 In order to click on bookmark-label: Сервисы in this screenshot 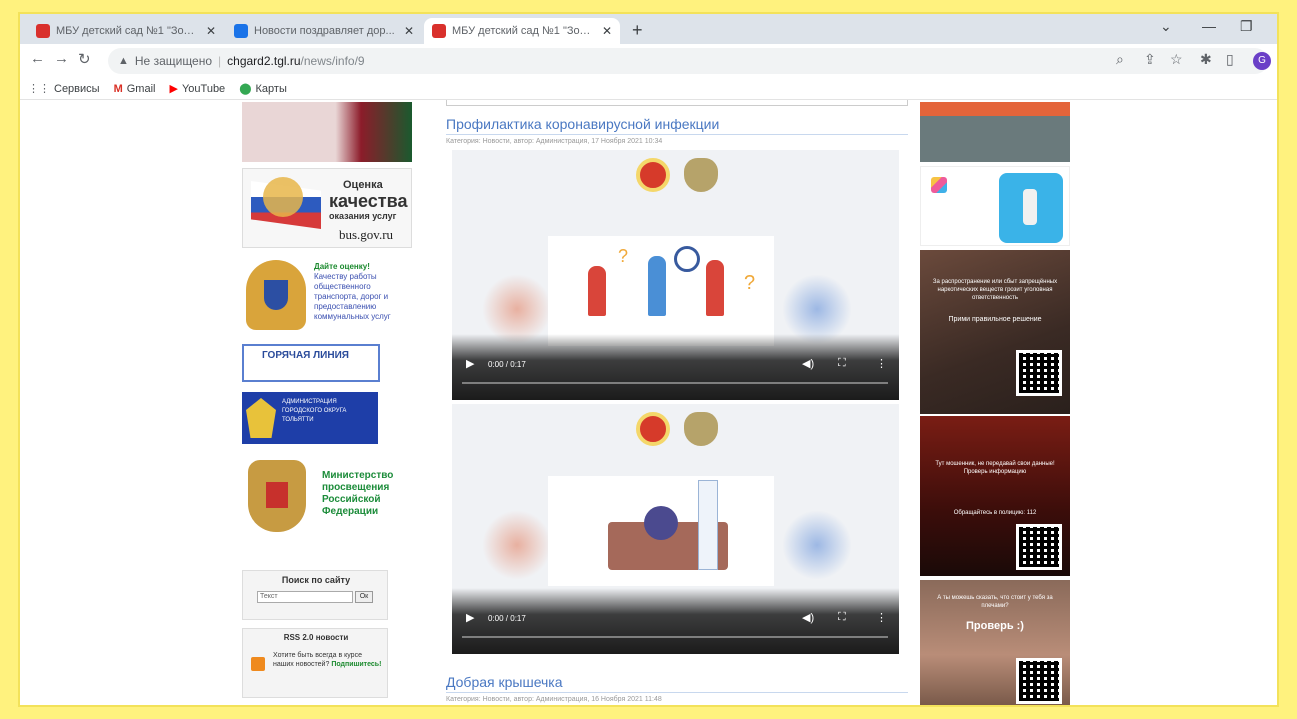, I will do `click(77, 88)`.